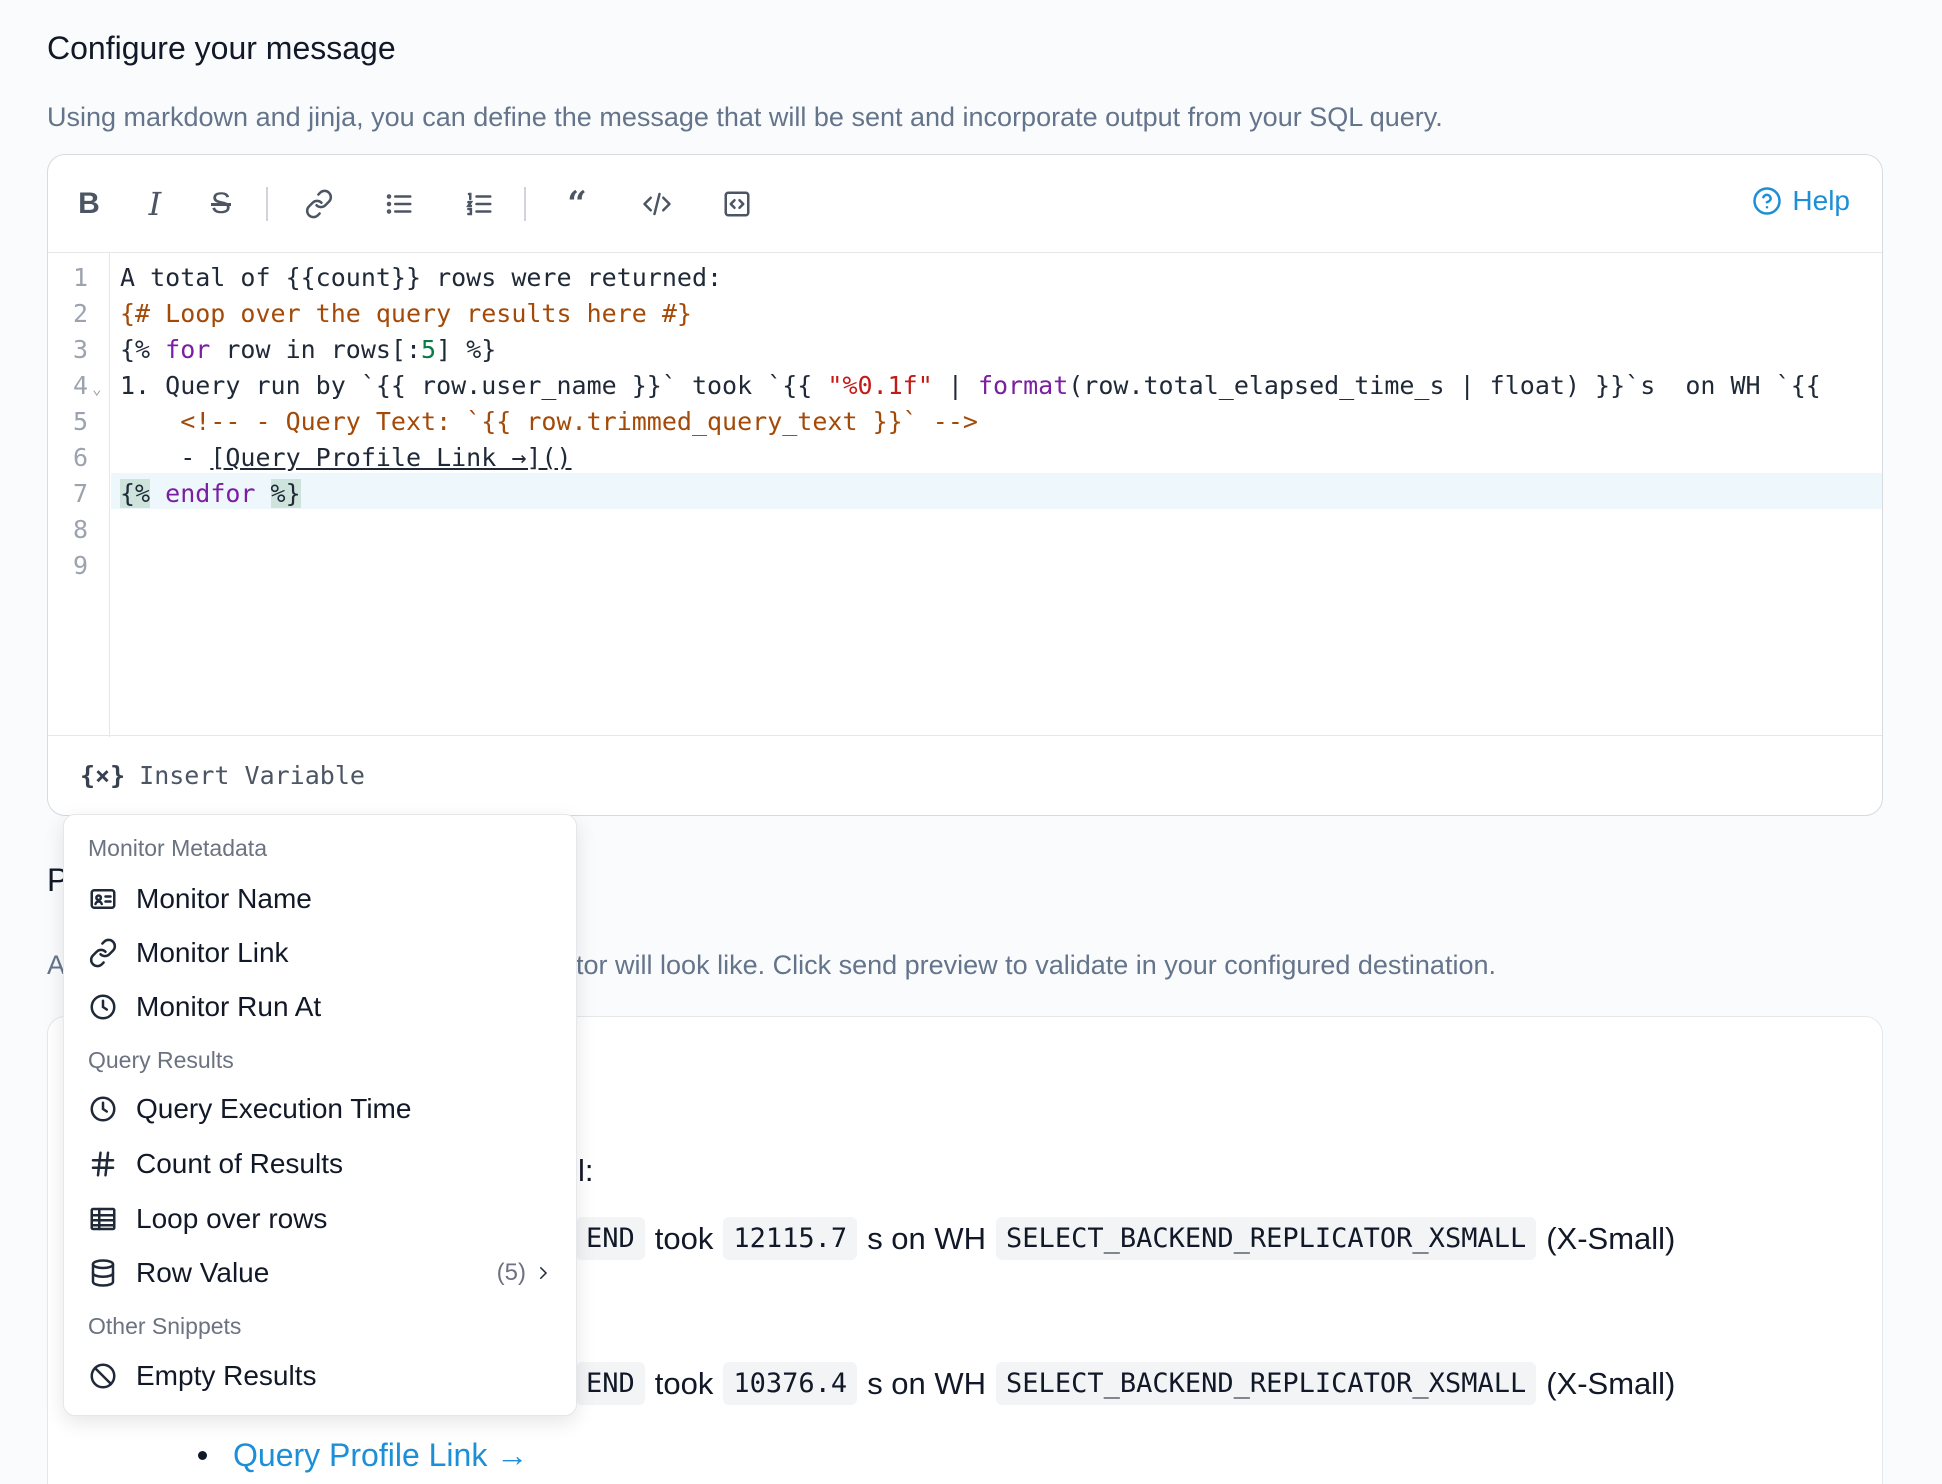  I want to click on menu-item-label: Monitor Link, so click(212, 952).